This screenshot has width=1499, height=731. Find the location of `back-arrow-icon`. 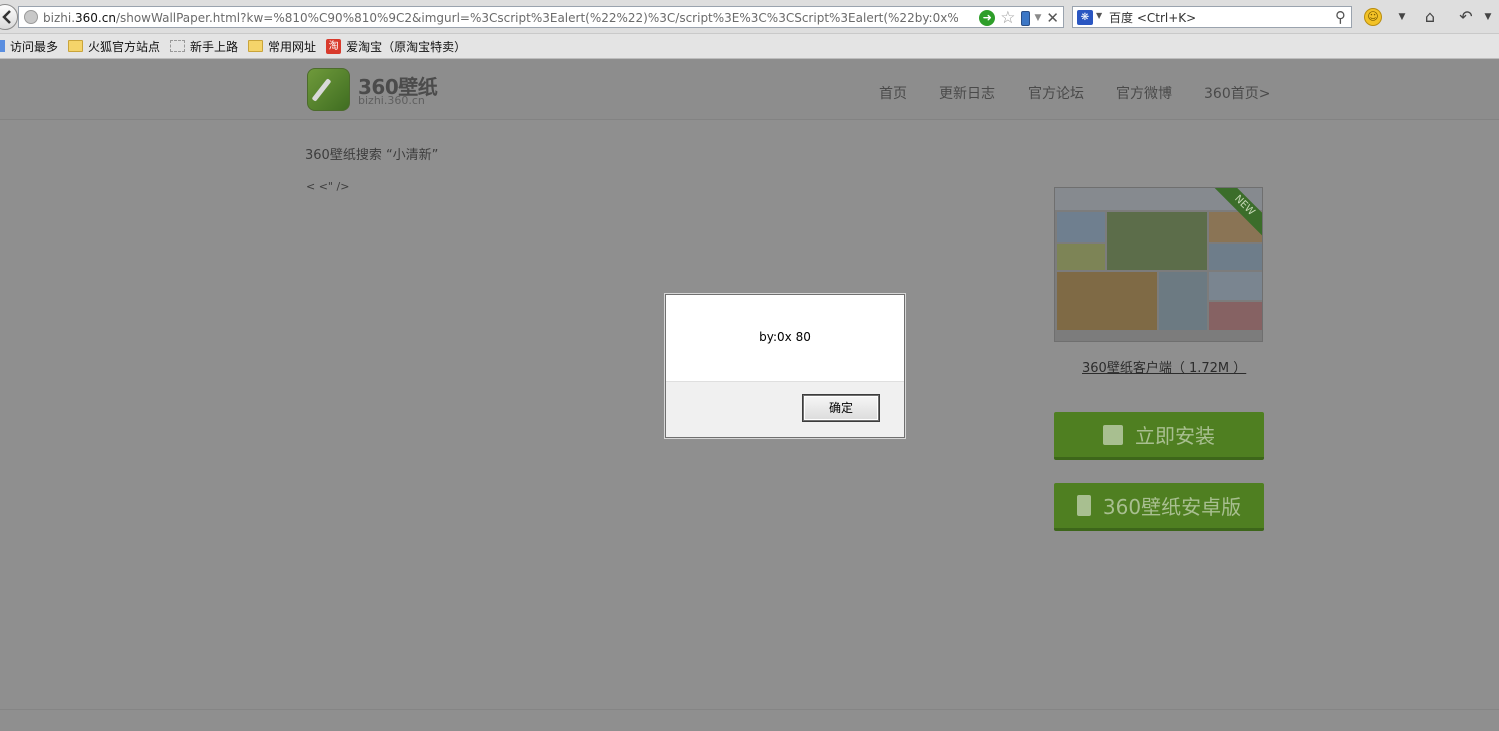

back-arrow-icon is located at coordinates (9, 17).